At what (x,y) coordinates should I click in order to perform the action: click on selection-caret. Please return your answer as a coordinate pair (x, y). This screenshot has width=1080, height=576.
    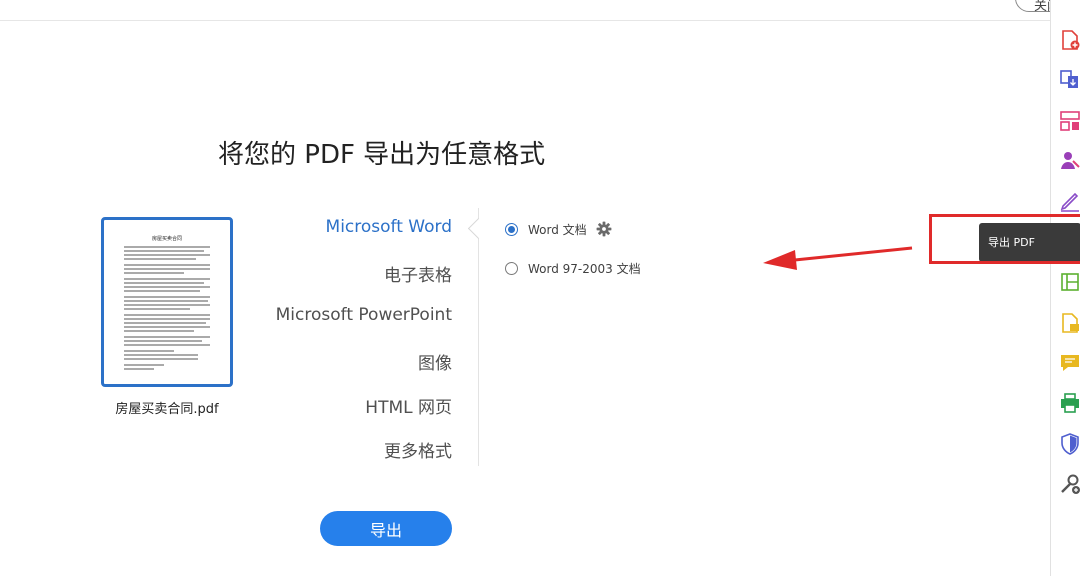
    Looking at the image, I should click on (478, 228).